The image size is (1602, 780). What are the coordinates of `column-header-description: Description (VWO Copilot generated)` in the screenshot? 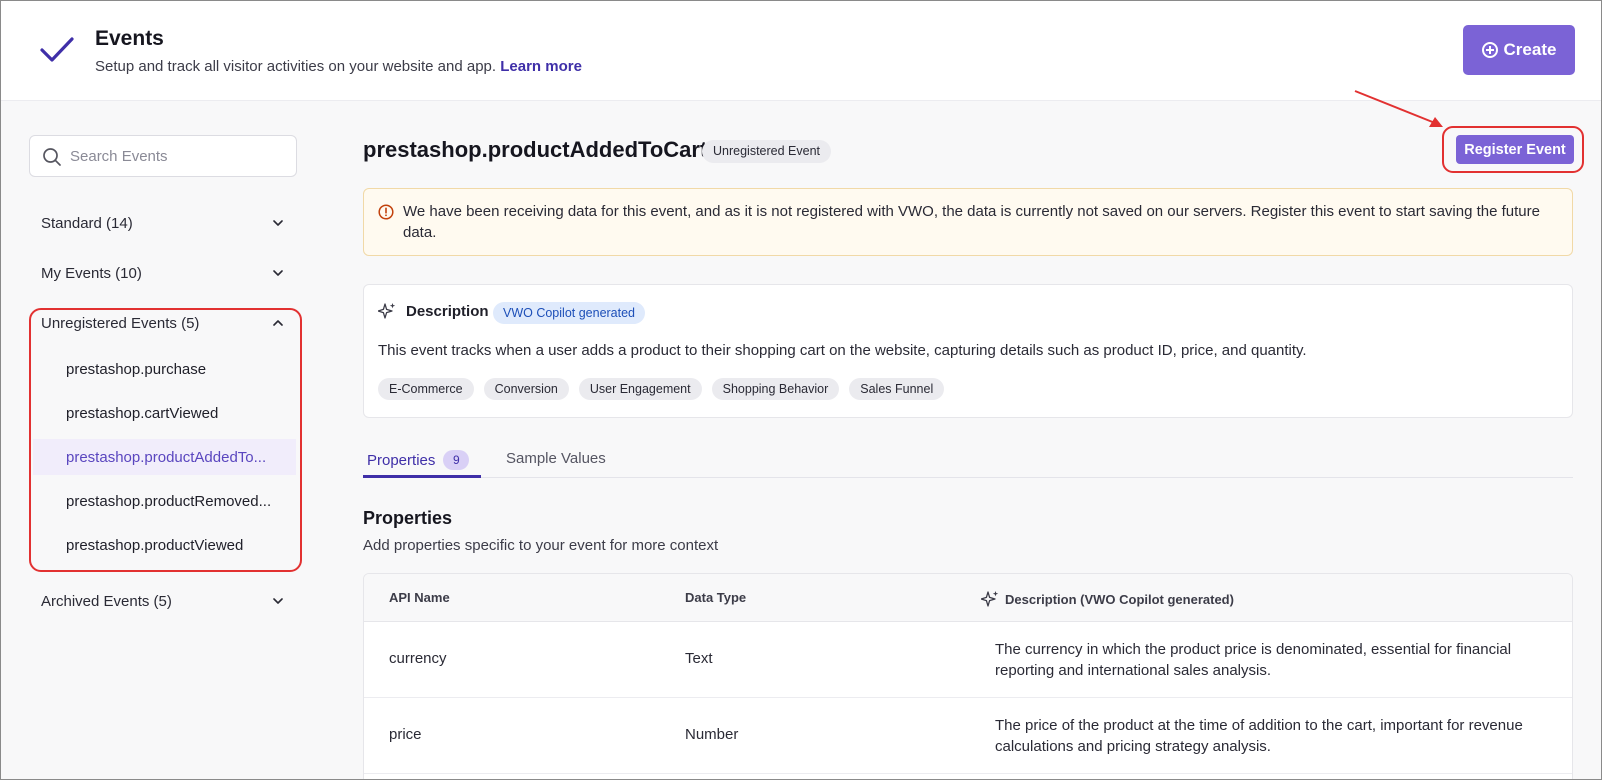 It's located at (1107, 599).